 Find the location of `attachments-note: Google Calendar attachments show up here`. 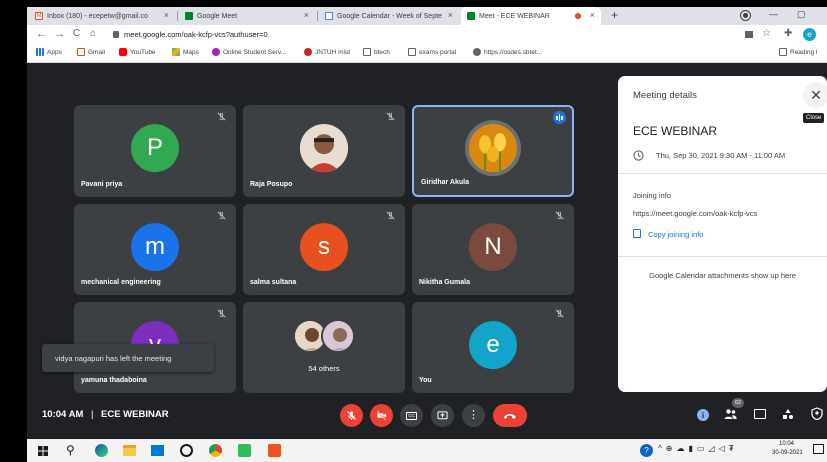

attachments-note: Google Calendar attachments show up here is located at coordinates (722, 275).